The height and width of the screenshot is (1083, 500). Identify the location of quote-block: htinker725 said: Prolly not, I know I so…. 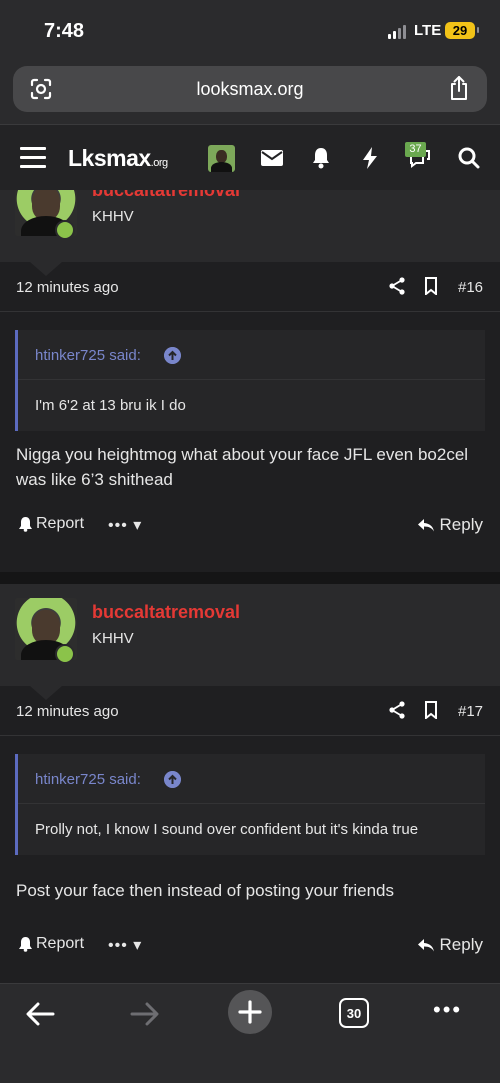
(250, 804).